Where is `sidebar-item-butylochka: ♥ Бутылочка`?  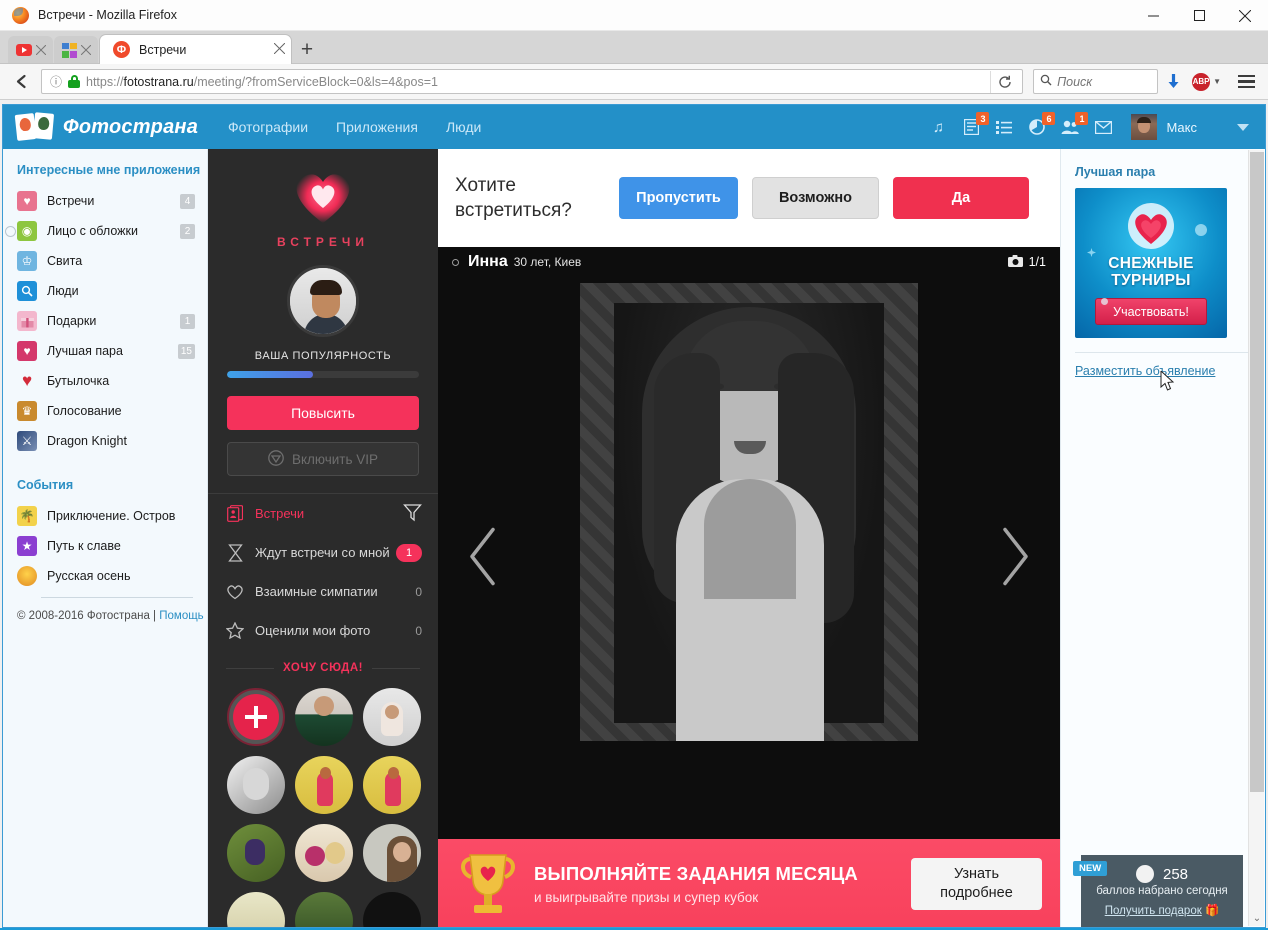
sidebar-item-butylochka: ♥ Бутылочка is located at coordinates (105, 381).